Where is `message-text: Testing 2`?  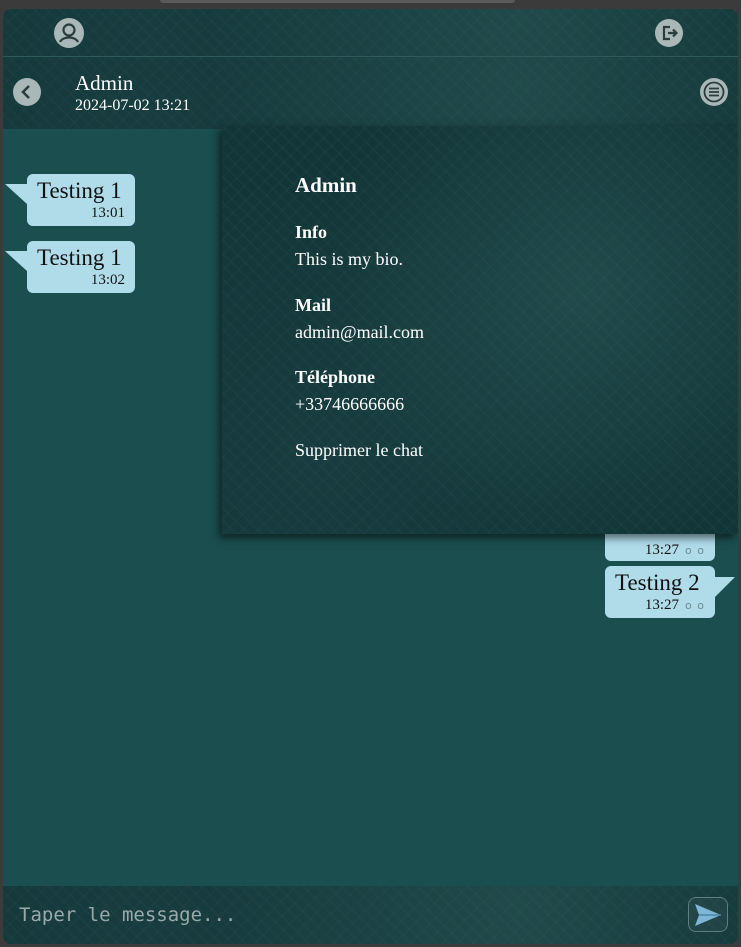 message-text: Testing 2 is located at coordinates (657, 582).